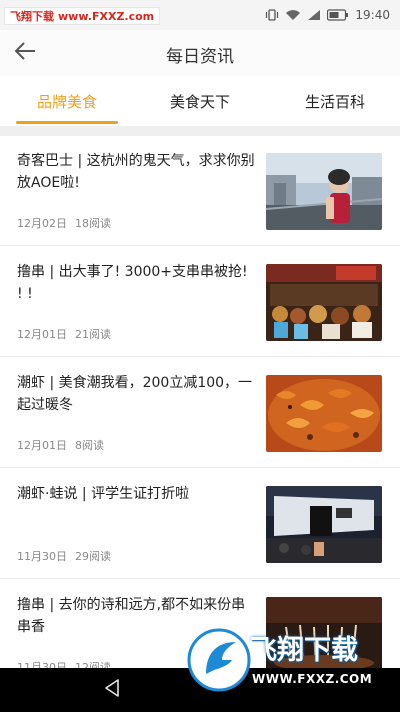  Describe the element at coordinates (93, 664) in the screenshot. I see `article-reads: 12阅读` at that location.